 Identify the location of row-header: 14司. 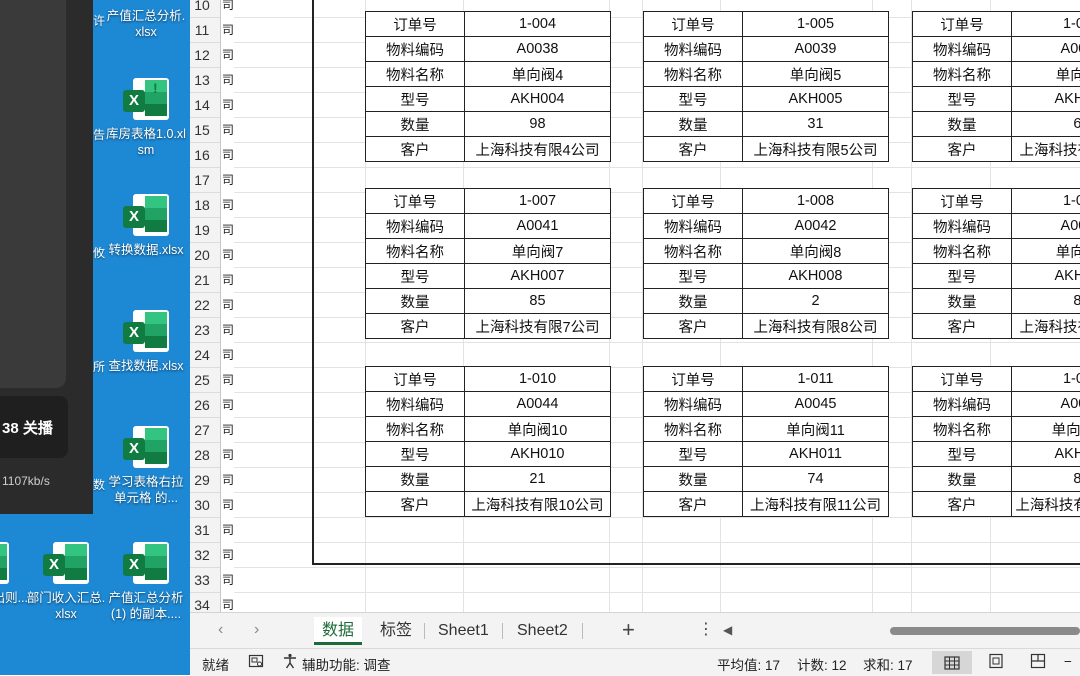
(212, 105).